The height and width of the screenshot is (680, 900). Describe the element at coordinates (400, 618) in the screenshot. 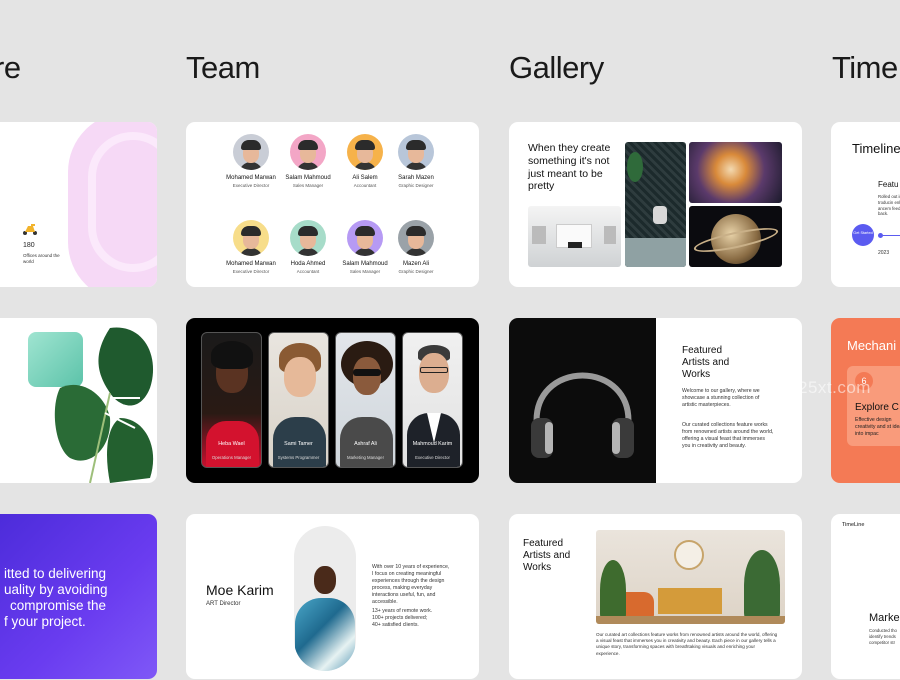

I see `profile-stat: 100+ projects delivered;` at that location.